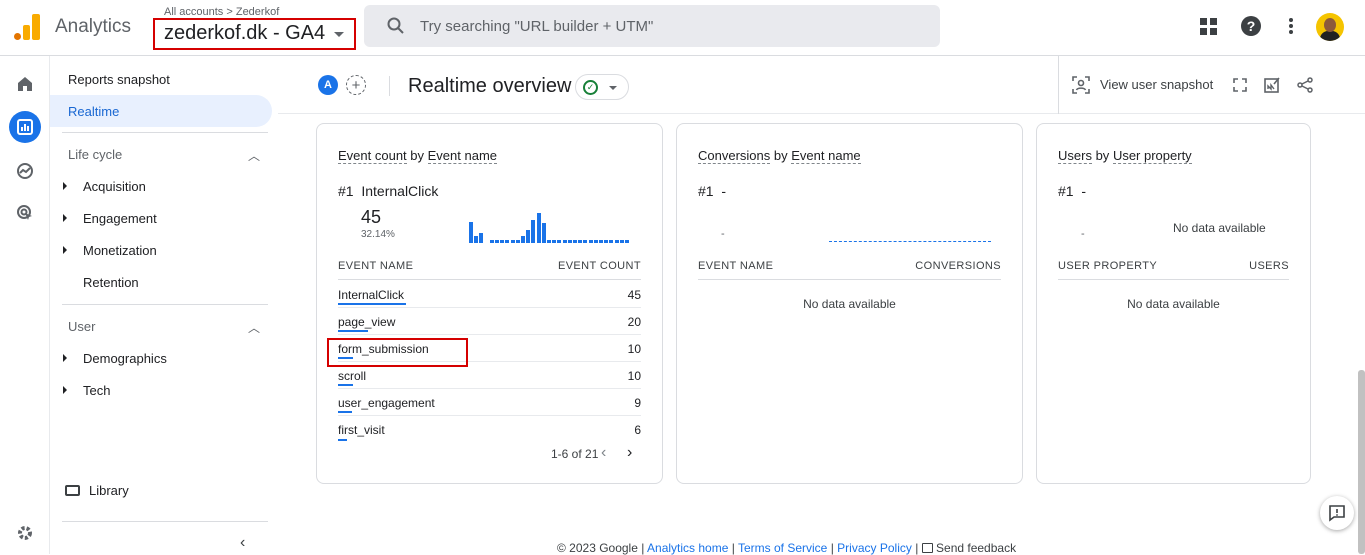  Describe the element at coordinates (161, 186) in the screenshot. I see `nav-acquisition: Acquisition` at that location.